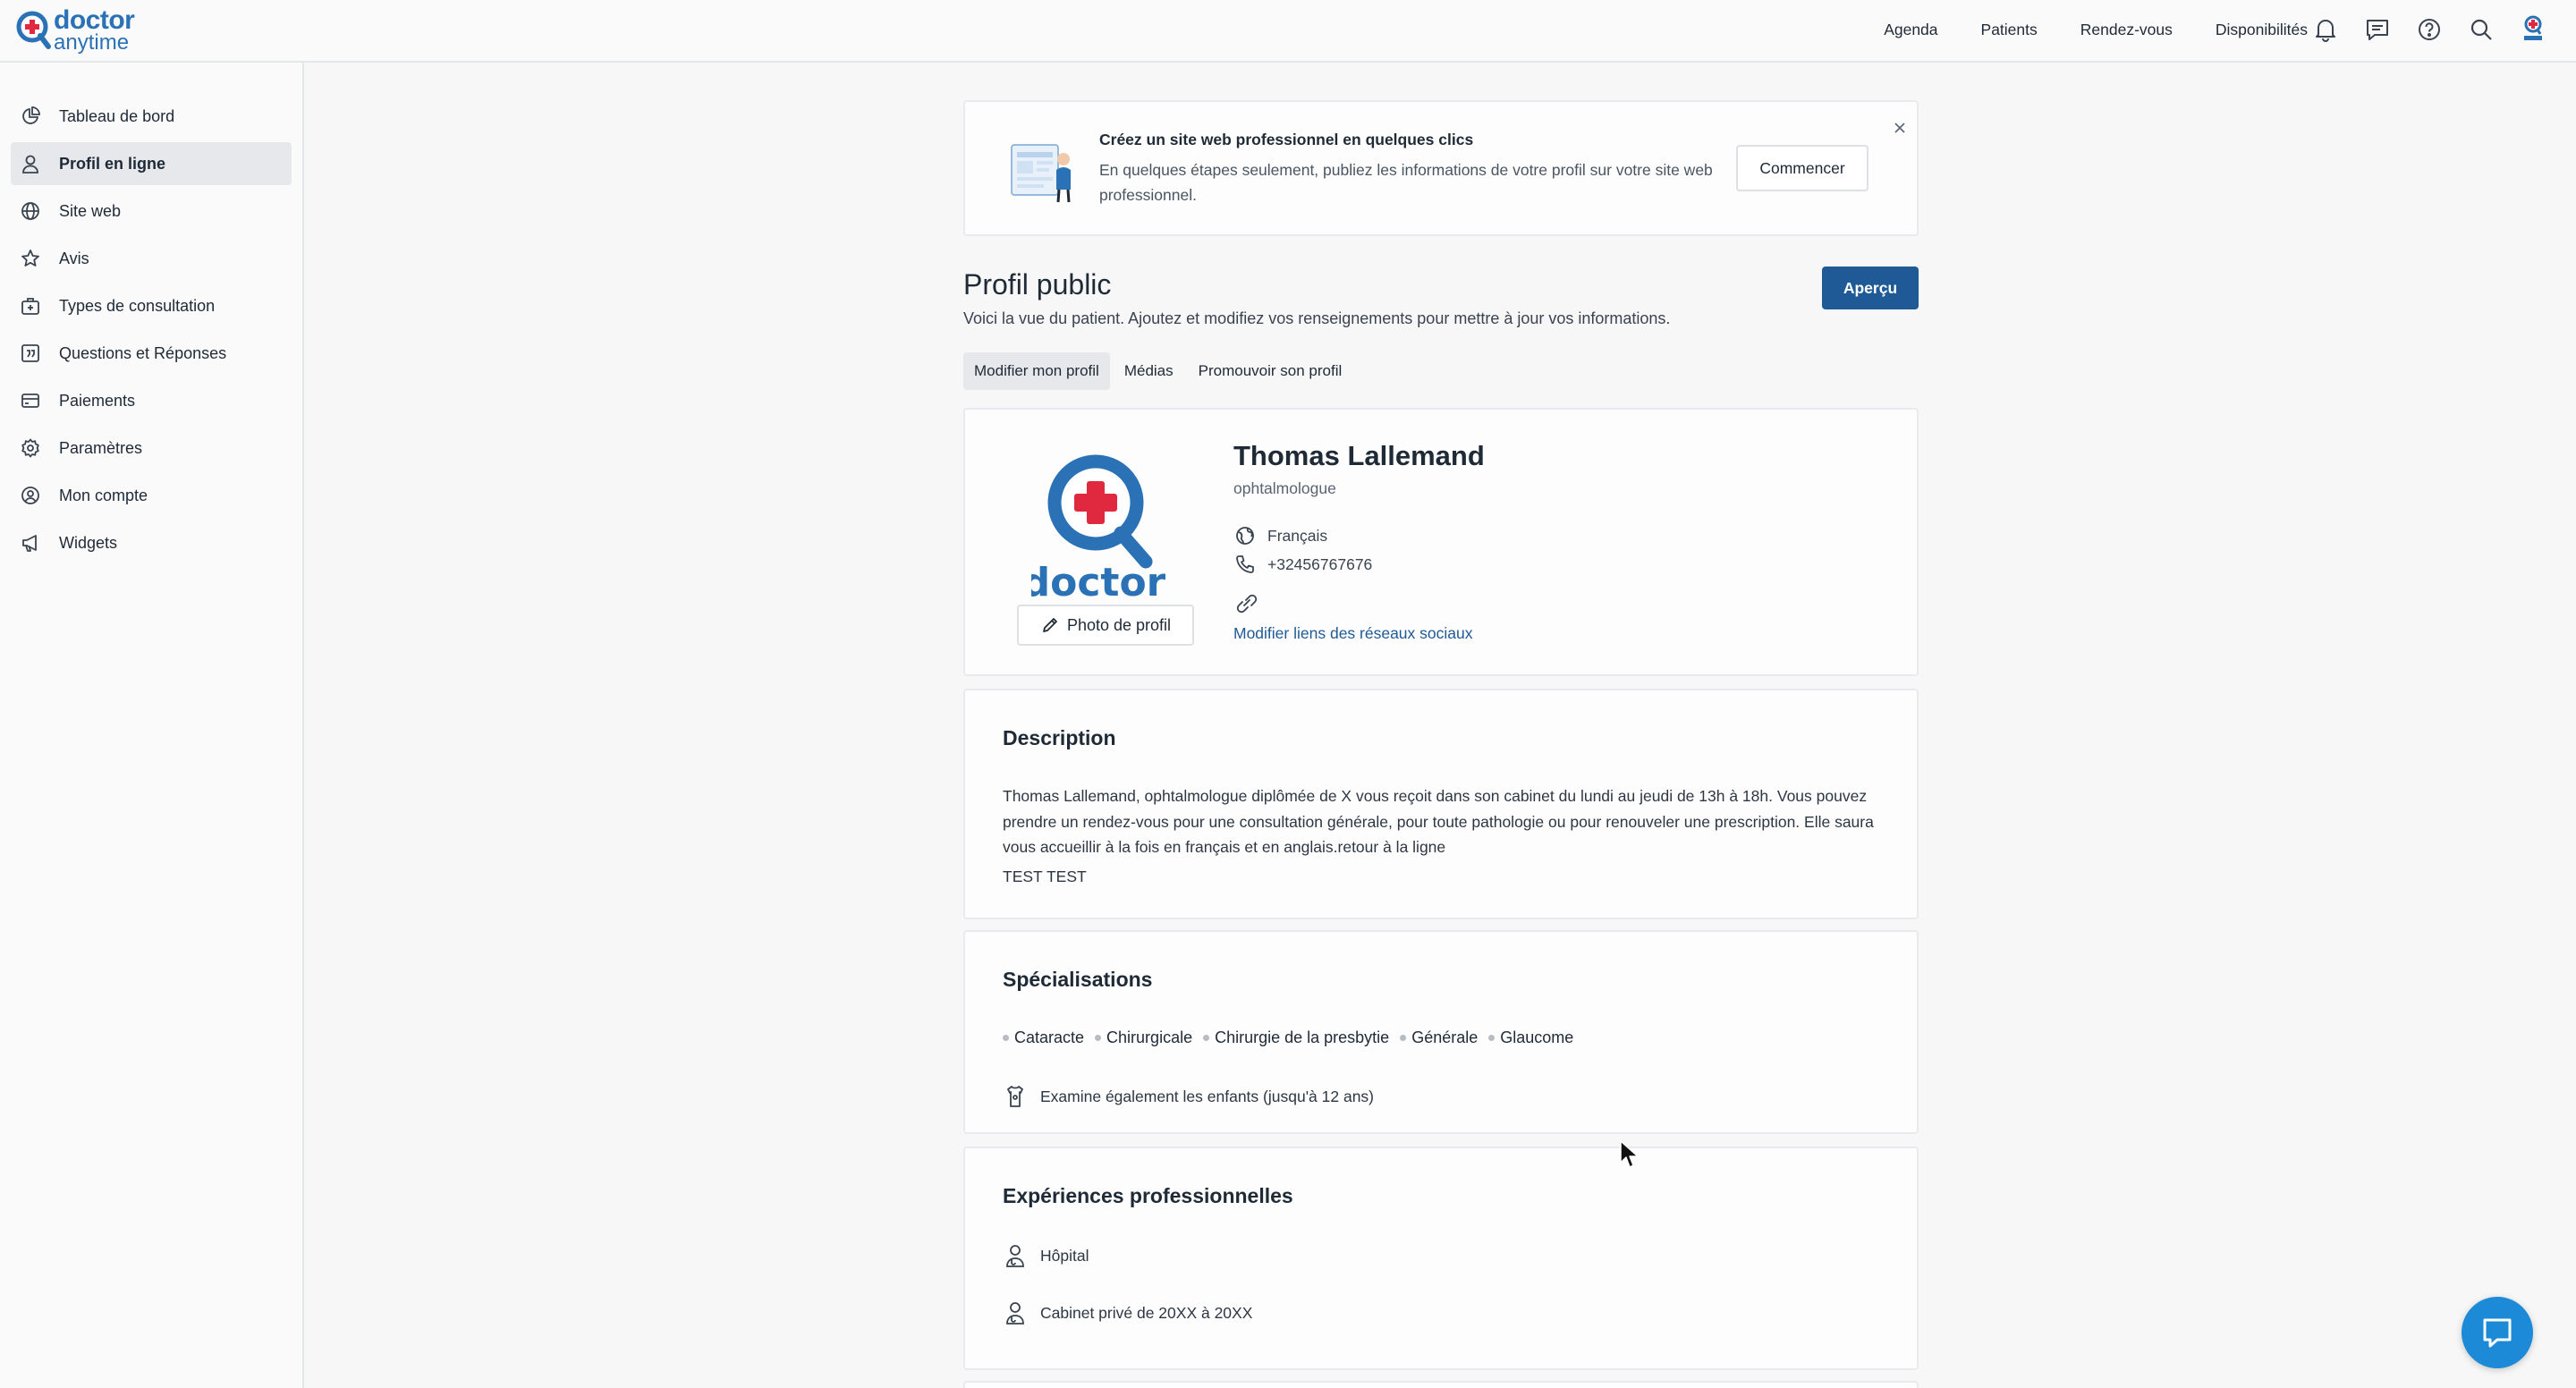 Image resolution: width=2576 pixels, height=1388 pixels. What do you see at coordinates (1441, 1385) in the screenshot?
I see `next-section-card` at bounding box center [1441, 1385].